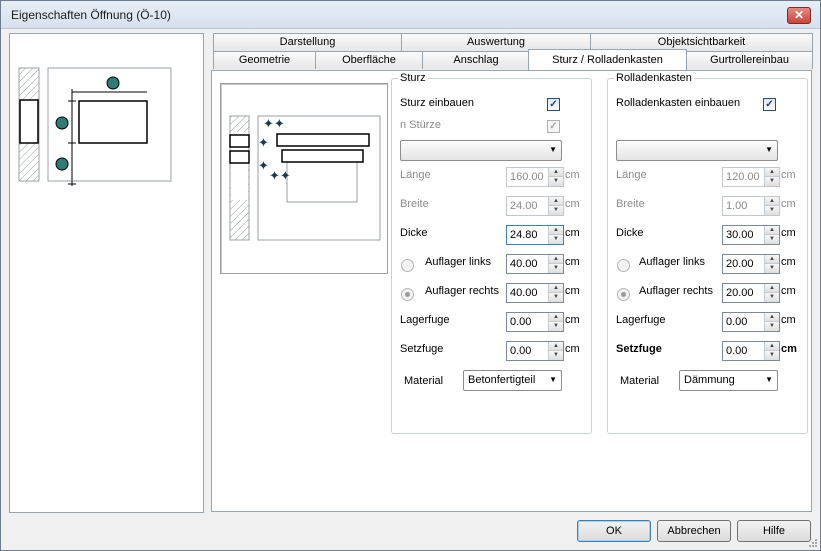  What do you see at coordinates (524, 293) in the screenshot?
I see `sturz-auflager-rechts-value: 40.00` at bounding box center [524, 293].